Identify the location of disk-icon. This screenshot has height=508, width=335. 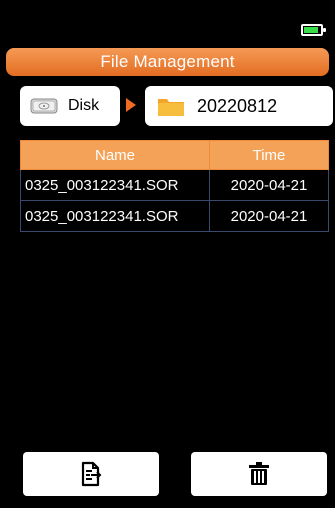
(44, 106).